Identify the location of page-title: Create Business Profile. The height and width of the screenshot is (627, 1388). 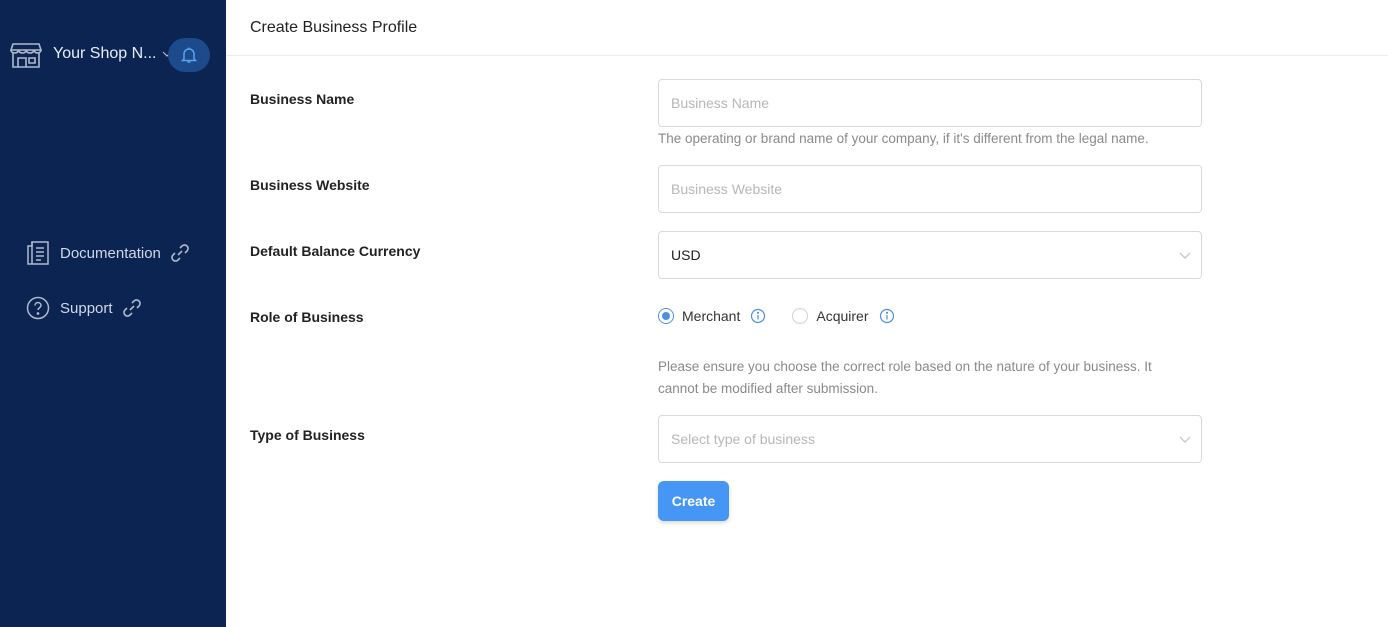
(334, 27).